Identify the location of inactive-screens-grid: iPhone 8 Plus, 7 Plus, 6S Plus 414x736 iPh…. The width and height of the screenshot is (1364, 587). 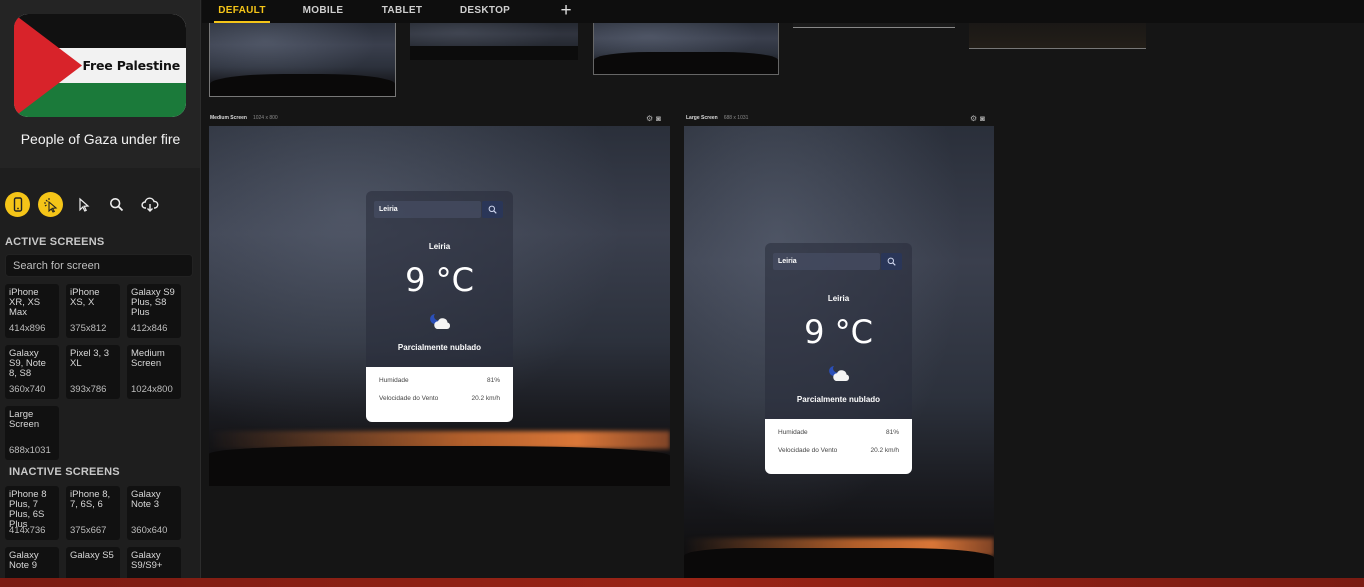
(93, 536).